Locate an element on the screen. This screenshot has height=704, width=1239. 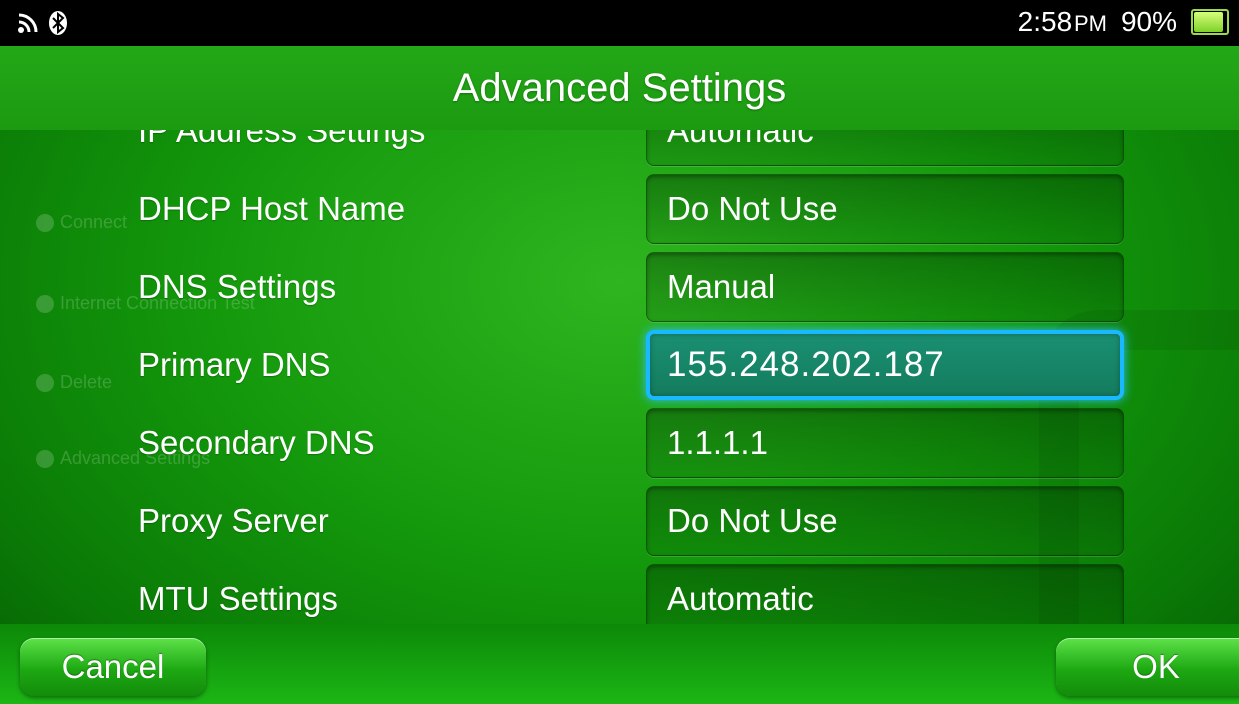
setting-label: Secondary DNS is located at coordinates (256, 442).